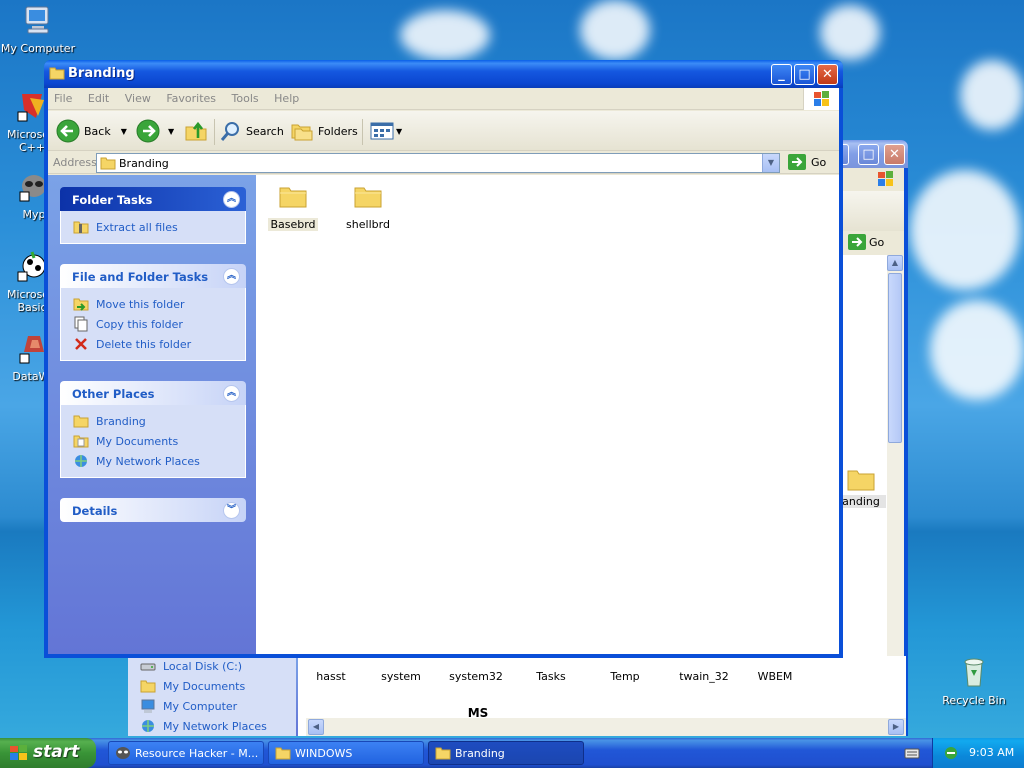 The image size is (1024, 768). What do you see at coordinates (113, 394) in the screenshot?
I see `panel-title: Other Places` at bounding box center [113, 394].